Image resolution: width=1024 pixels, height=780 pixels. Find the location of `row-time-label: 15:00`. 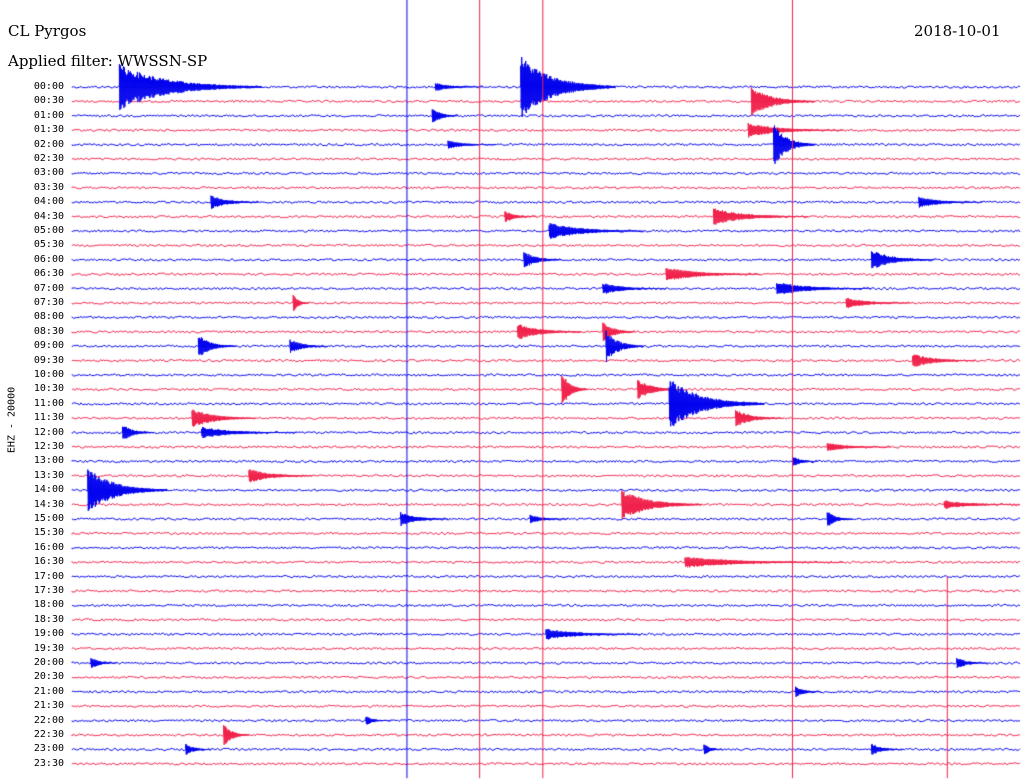

row-time-label: 15:00 is located at coordinates (48, 518).